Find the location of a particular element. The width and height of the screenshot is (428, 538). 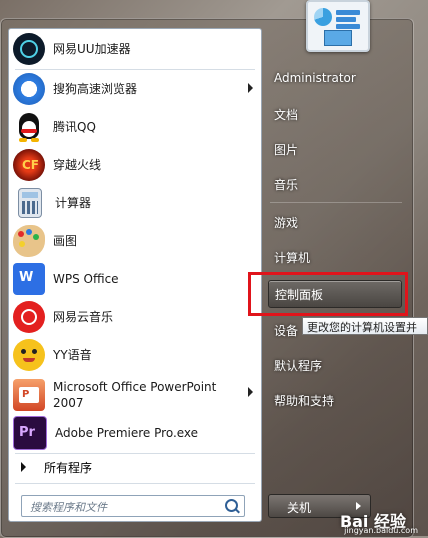

user-name-link: Administrator is located at coordinates (315, 78).